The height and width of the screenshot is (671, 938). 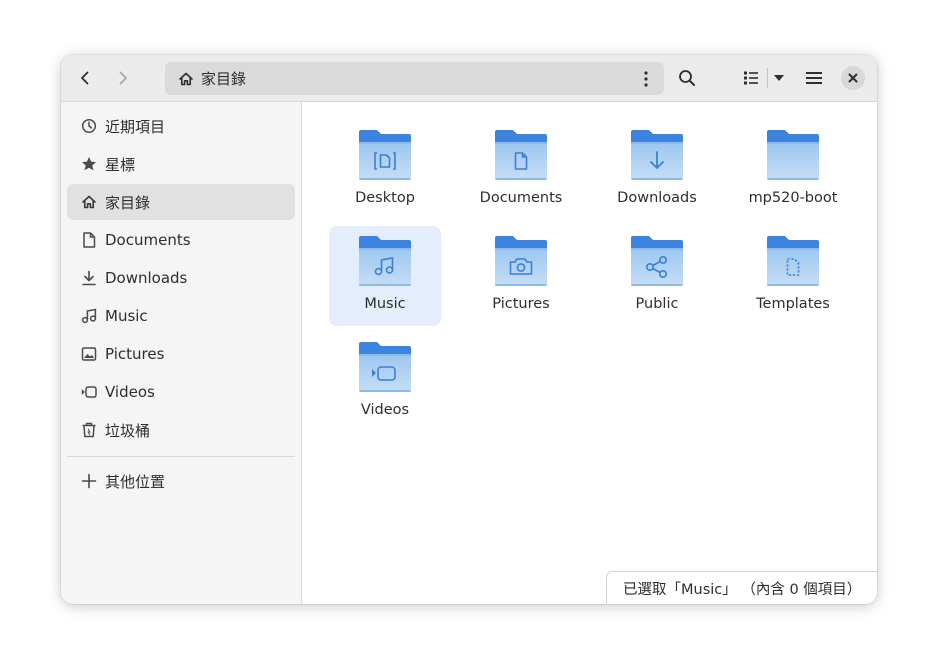 I want to click on status-bar: 已選取「Music」 （內含 0 個項目）, so click(x=741, y=587).